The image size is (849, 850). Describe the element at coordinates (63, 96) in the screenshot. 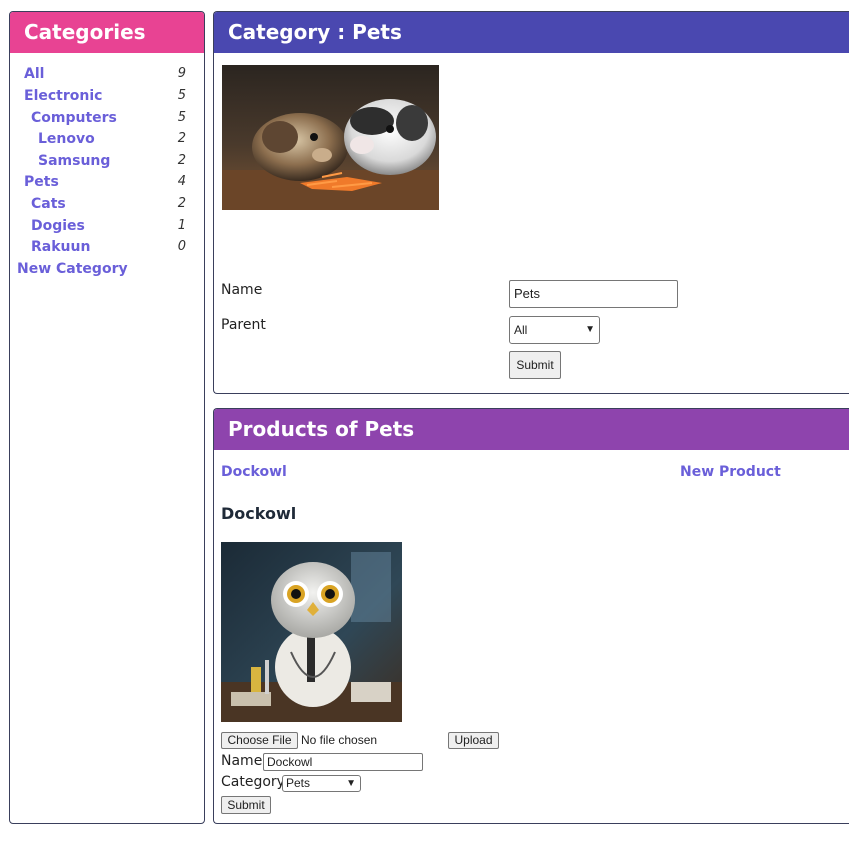

I see `sidebar-item-label: Electronic` at that location.